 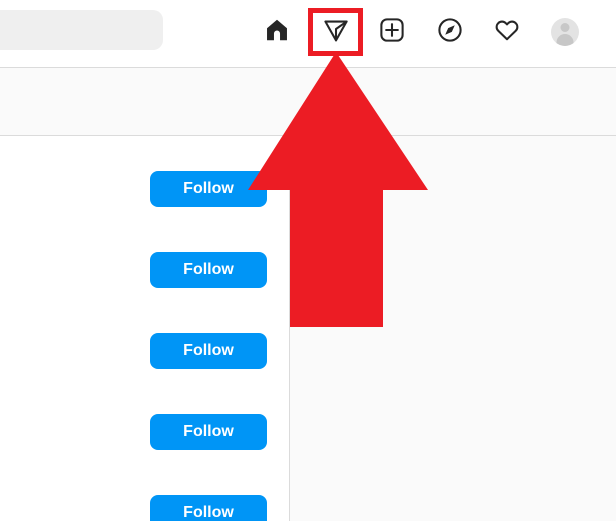 I want to click on nav-item-profile, so click(x=565, y=32).